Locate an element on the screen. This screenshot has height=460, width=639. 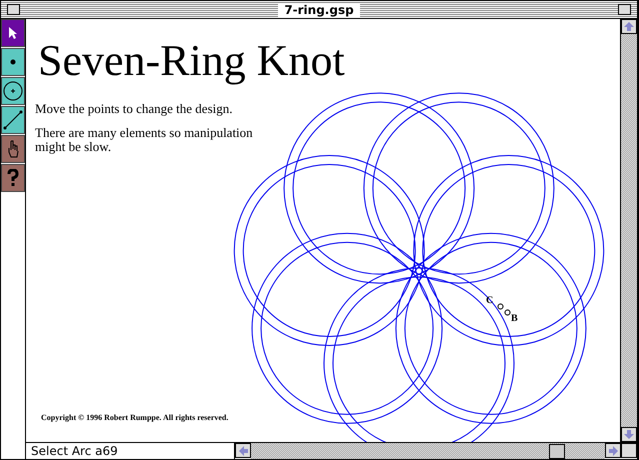
line-icon is located at coordinates (13, 120).